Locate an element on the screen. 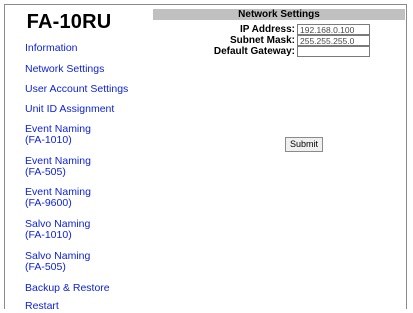  ip-address-field is located at coordinates (333, 29).